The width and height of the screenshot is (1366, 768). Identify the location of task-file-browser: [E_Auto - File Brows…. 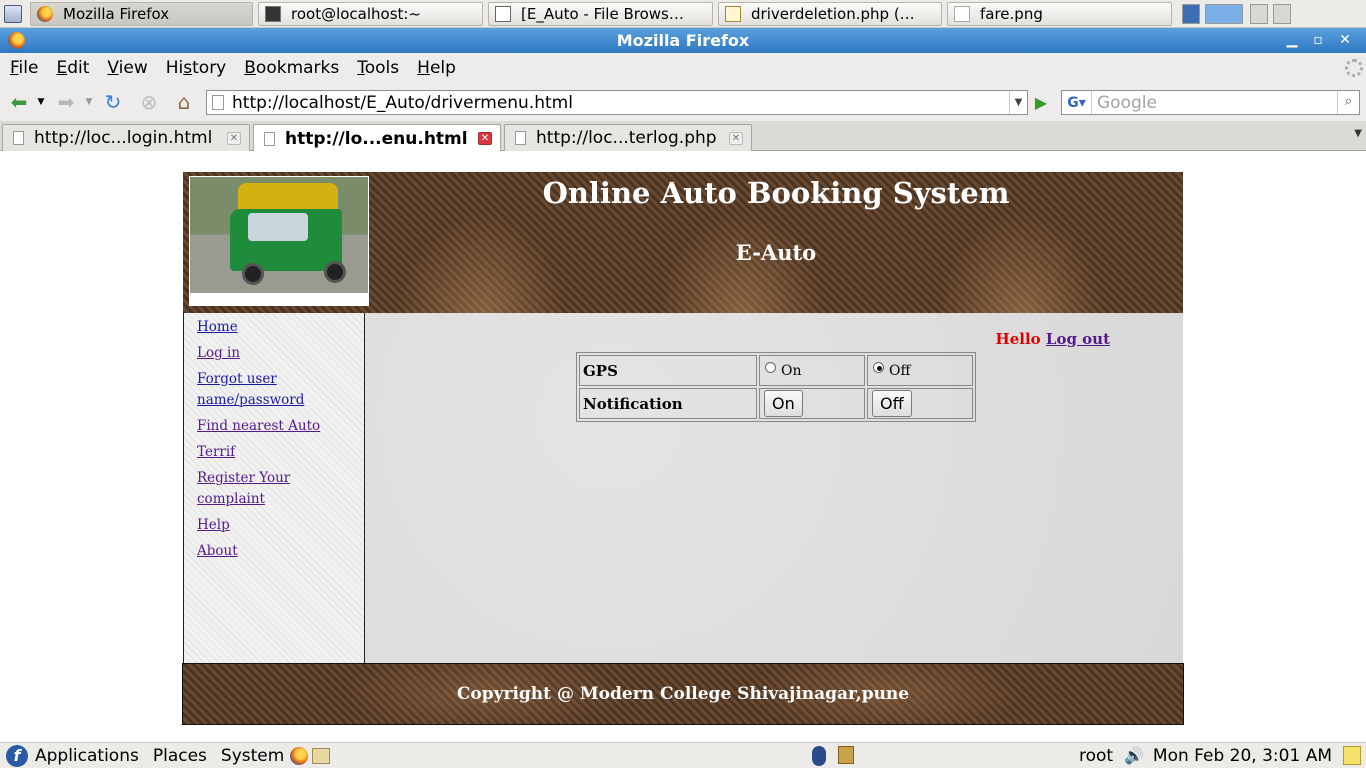
(600, 13).